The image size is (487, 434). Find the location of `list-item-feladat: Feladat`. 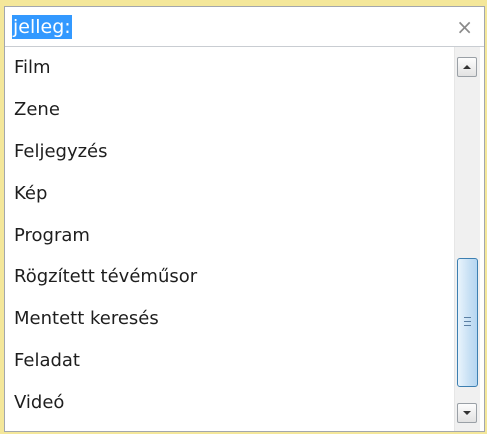

list-item-feladat: Feladat is located at coordinates (228, 361).